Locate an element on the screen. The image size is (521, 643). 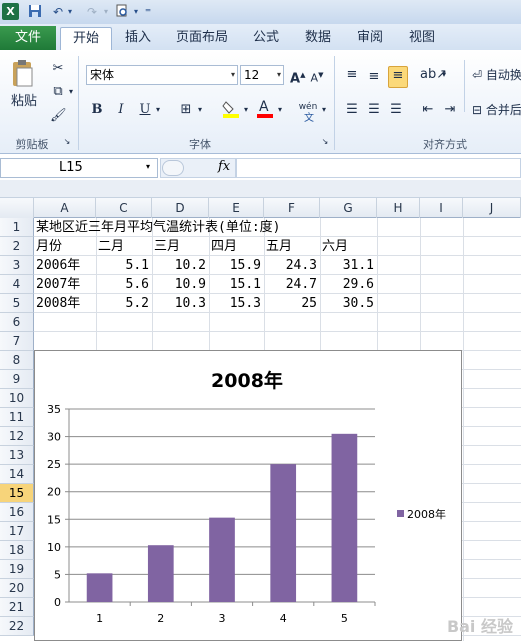
value-cell: 29.6 is located at coordinates (347, 284).